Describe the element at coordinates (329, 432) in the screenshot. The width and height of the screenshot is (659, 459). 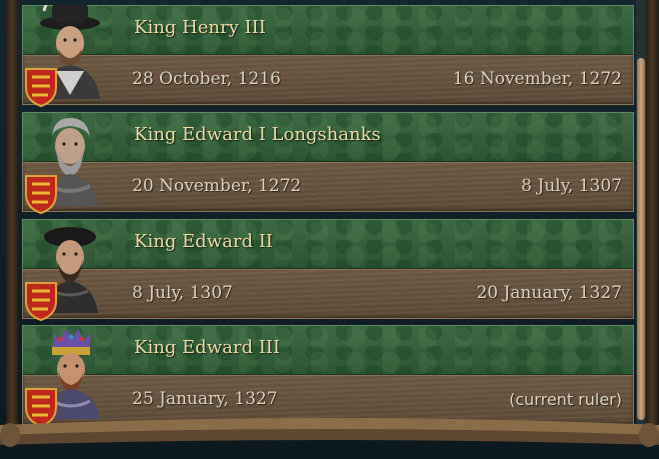
I see `parchment-scroll-bottom` at that location.